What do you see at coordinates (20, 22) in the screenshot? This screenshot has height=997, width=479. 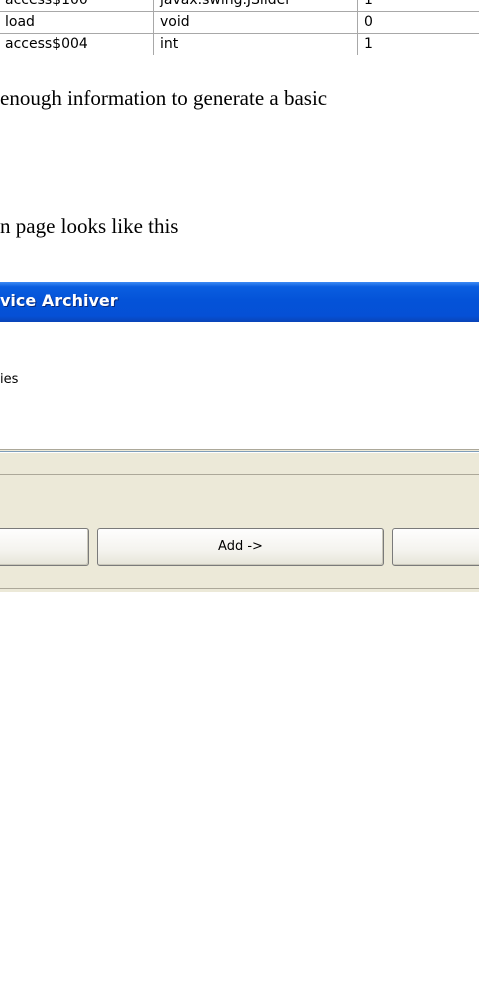 I see `table-cell: load` at bounding box center [20, 22].